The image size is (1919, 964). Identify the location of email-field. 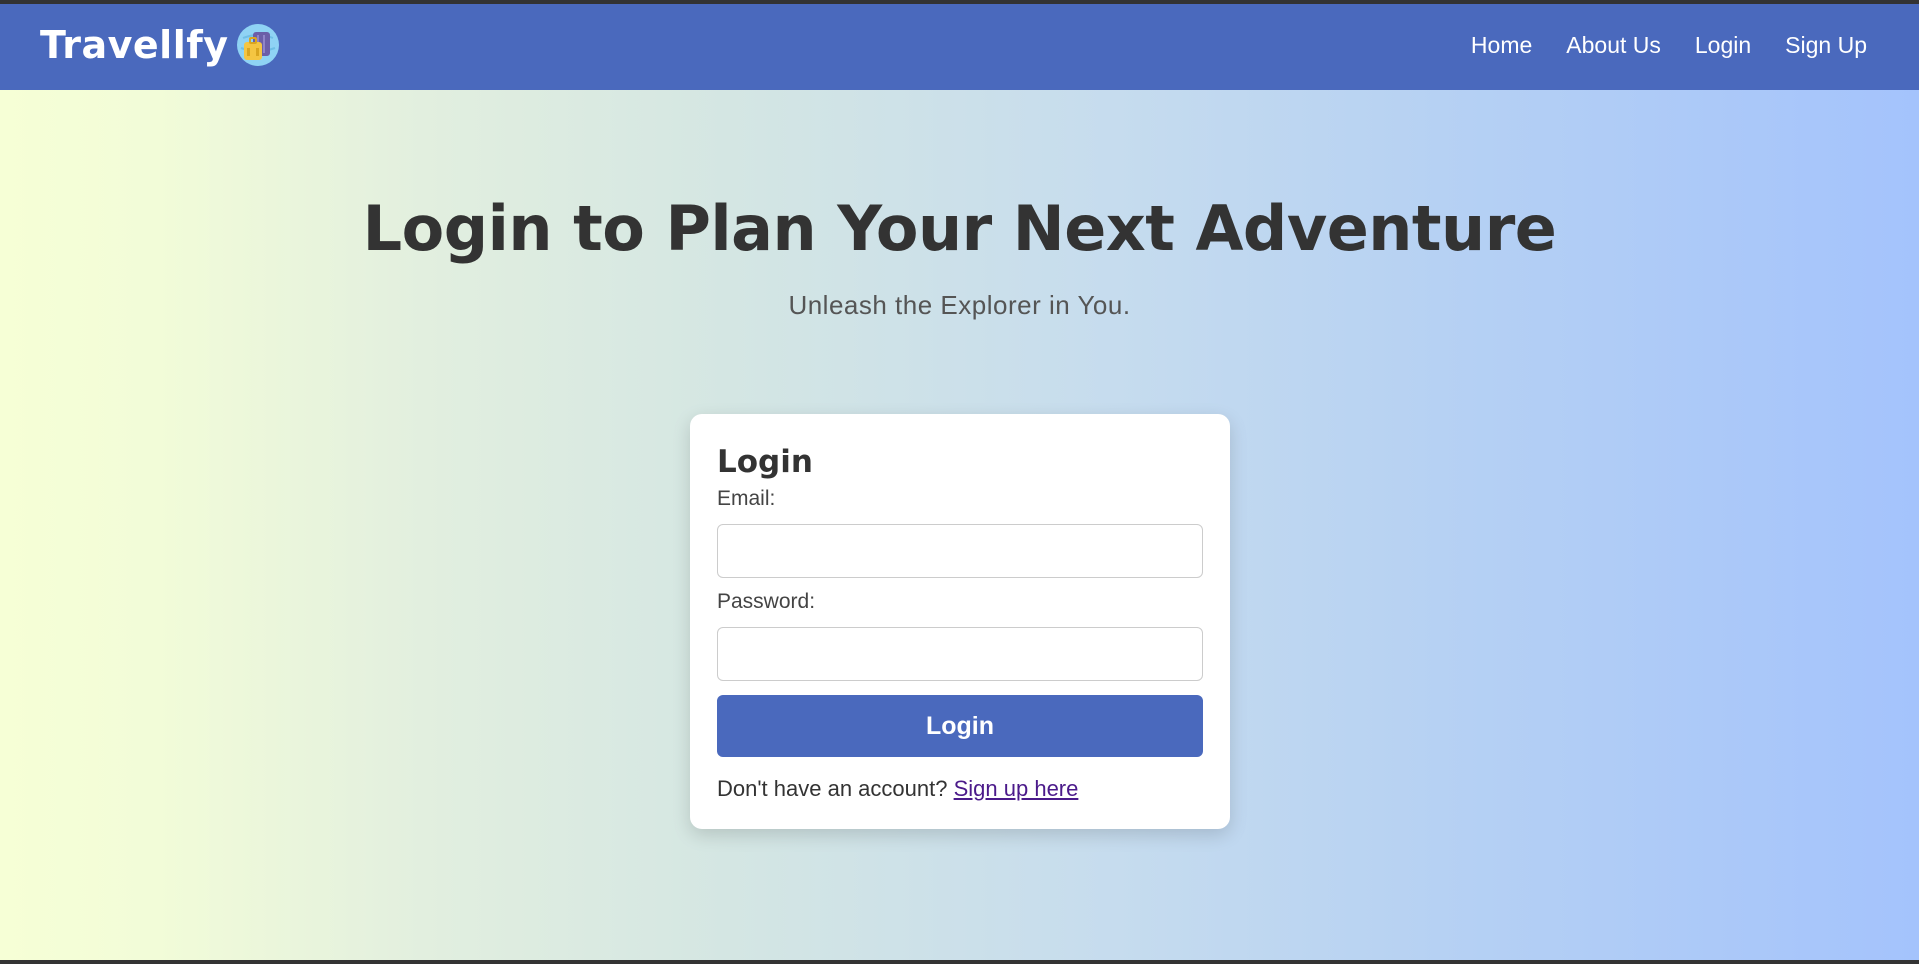
(960, 551).